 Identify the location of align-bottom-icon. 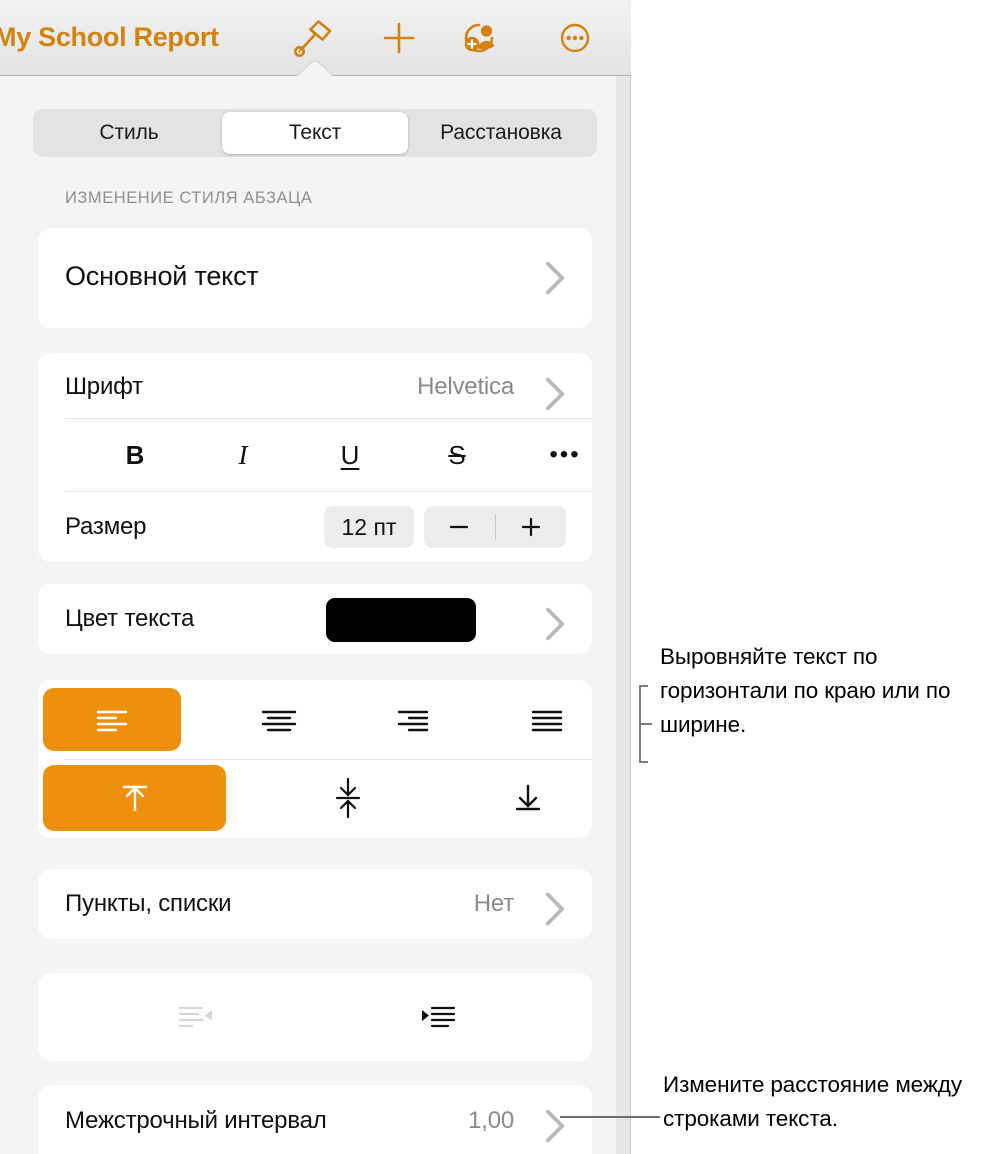
(528, 797).